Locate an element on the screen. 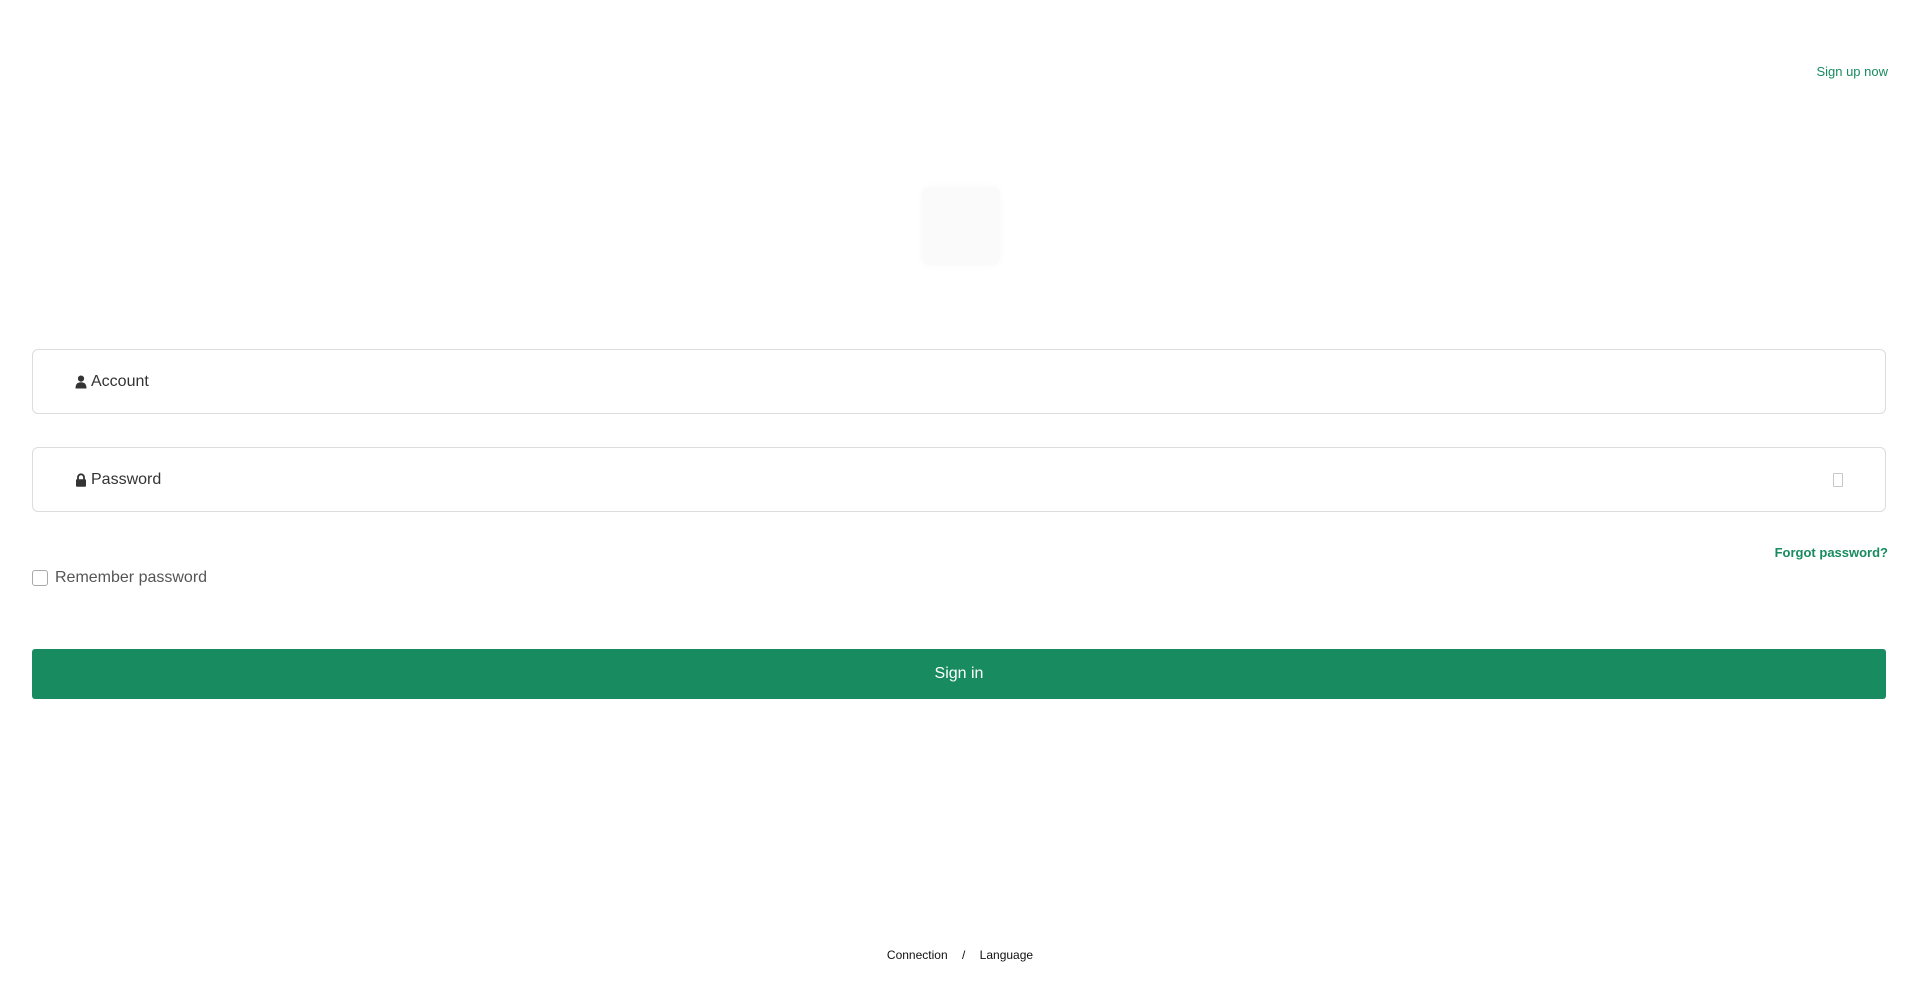 The height and width of the screenshot is (993, 1920). connection-link: Connection is located at coordinates (917, 955).